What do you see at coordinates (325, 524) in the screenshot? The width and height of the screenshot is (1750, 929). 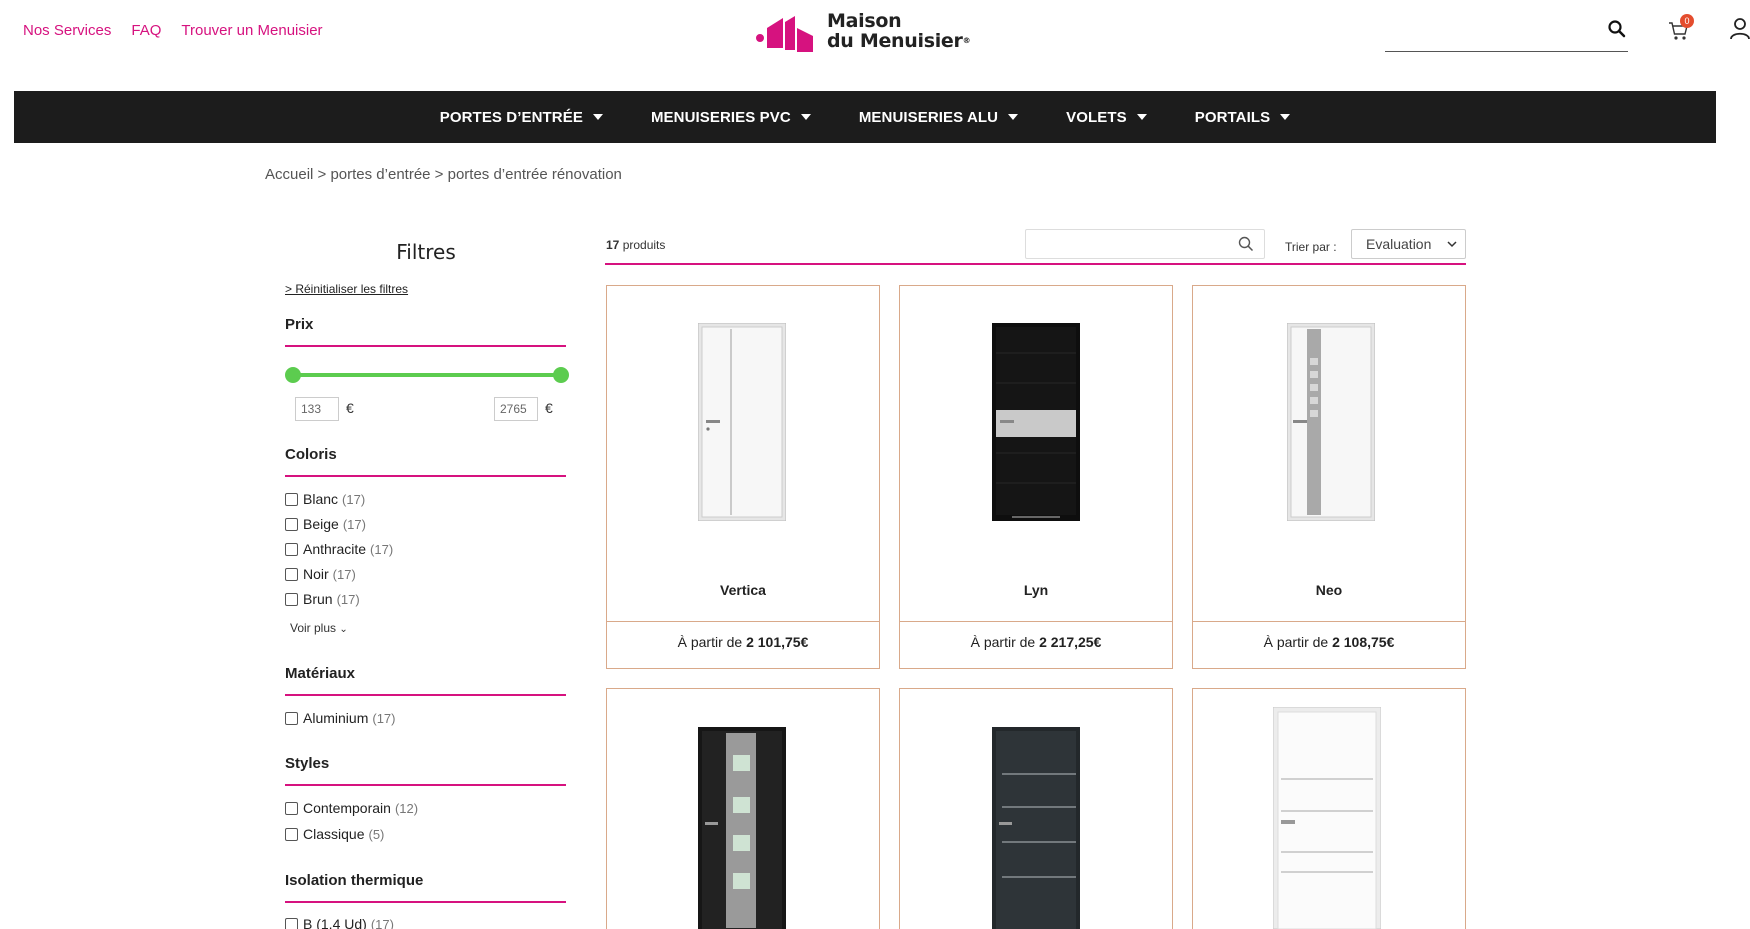 I see `filter-color-beige: Beige (17)` at bounding box center [325, 524].